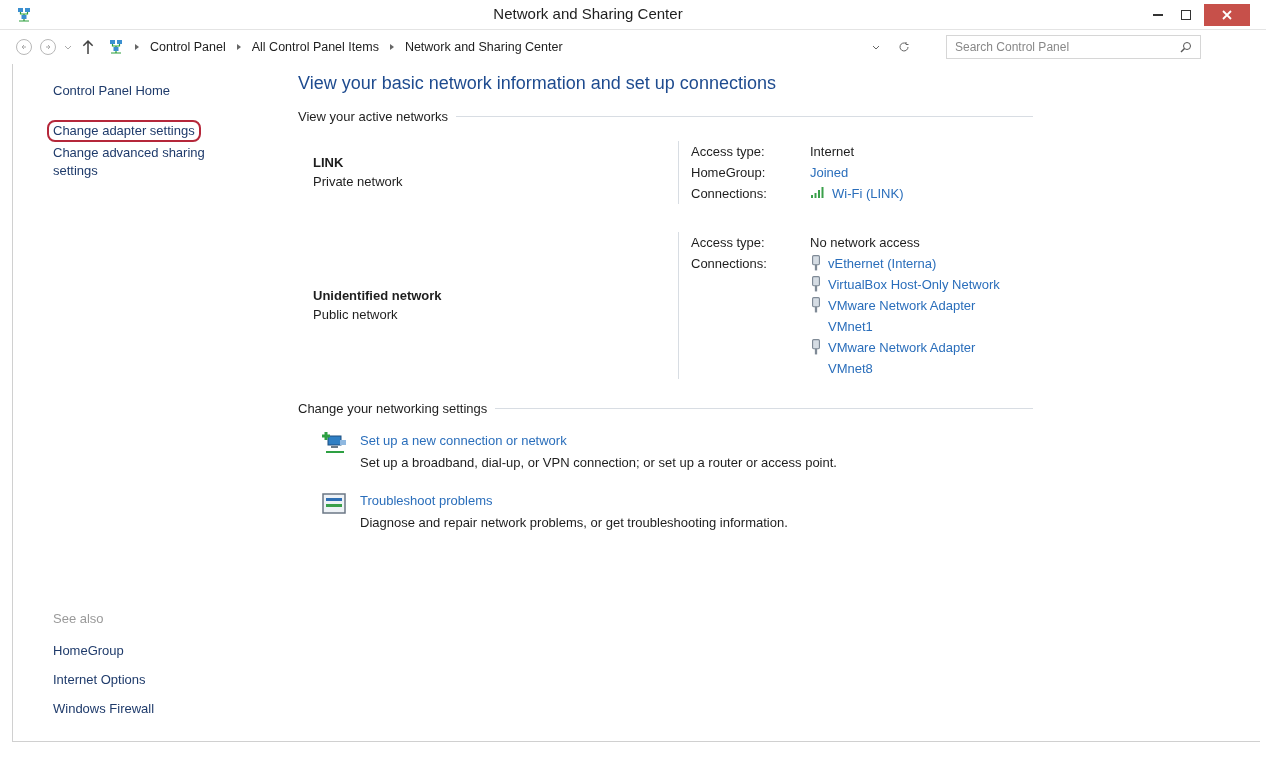 This screenshot has width=1266, height=760. I want to click on window-title: Network and Sharing Center, so click(588, 14).